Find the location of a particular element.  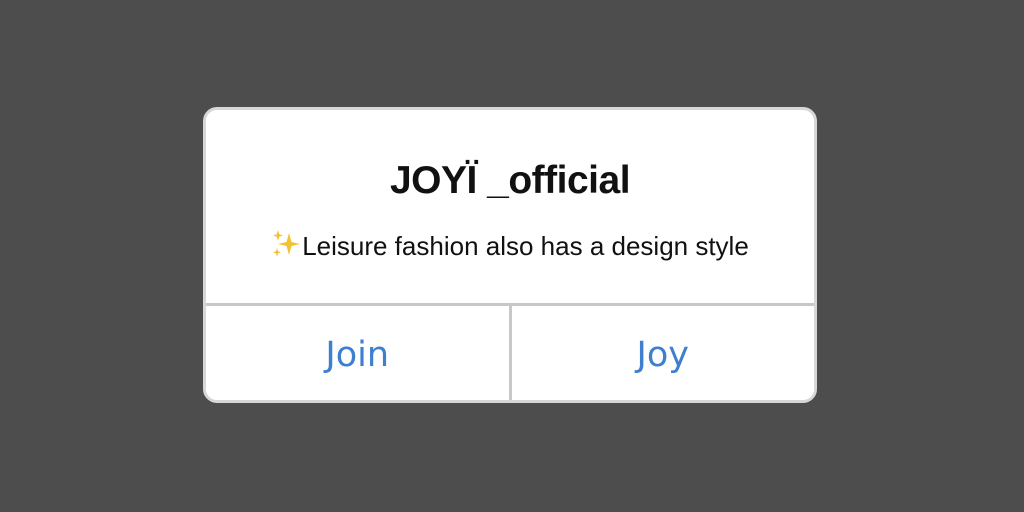

dialog-title: JOYÏ _official is located at coordinates (510, 180).